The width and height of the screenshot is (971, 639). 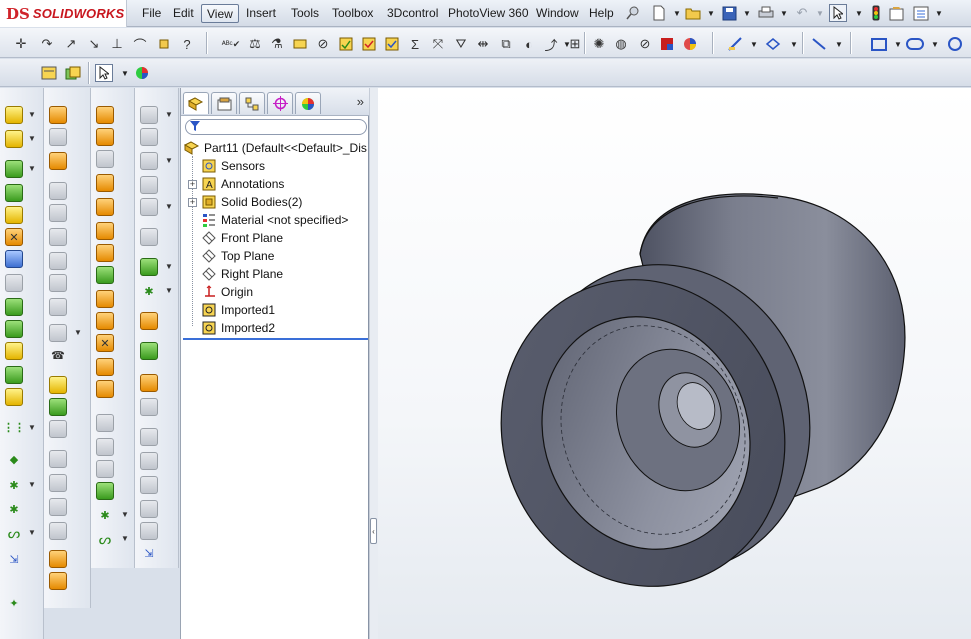 I want to click on design-checker-icon, so click(x=667, y=44).